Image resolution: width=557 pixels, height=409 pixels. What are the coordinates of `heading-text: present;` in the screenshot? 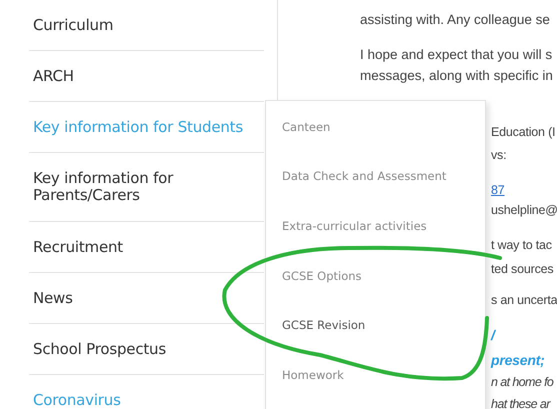 It's located at (518, 360).